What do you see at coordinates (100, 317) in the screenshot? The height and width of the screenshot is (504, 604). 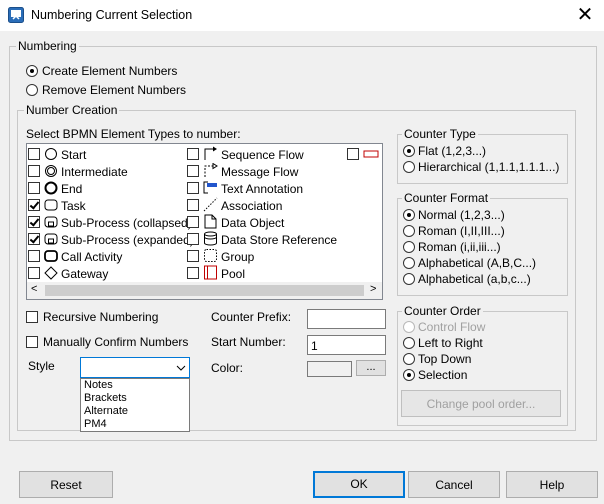 I see `recursive-numbering-label: Recursive Numbering` at bounding box center [100, 317].